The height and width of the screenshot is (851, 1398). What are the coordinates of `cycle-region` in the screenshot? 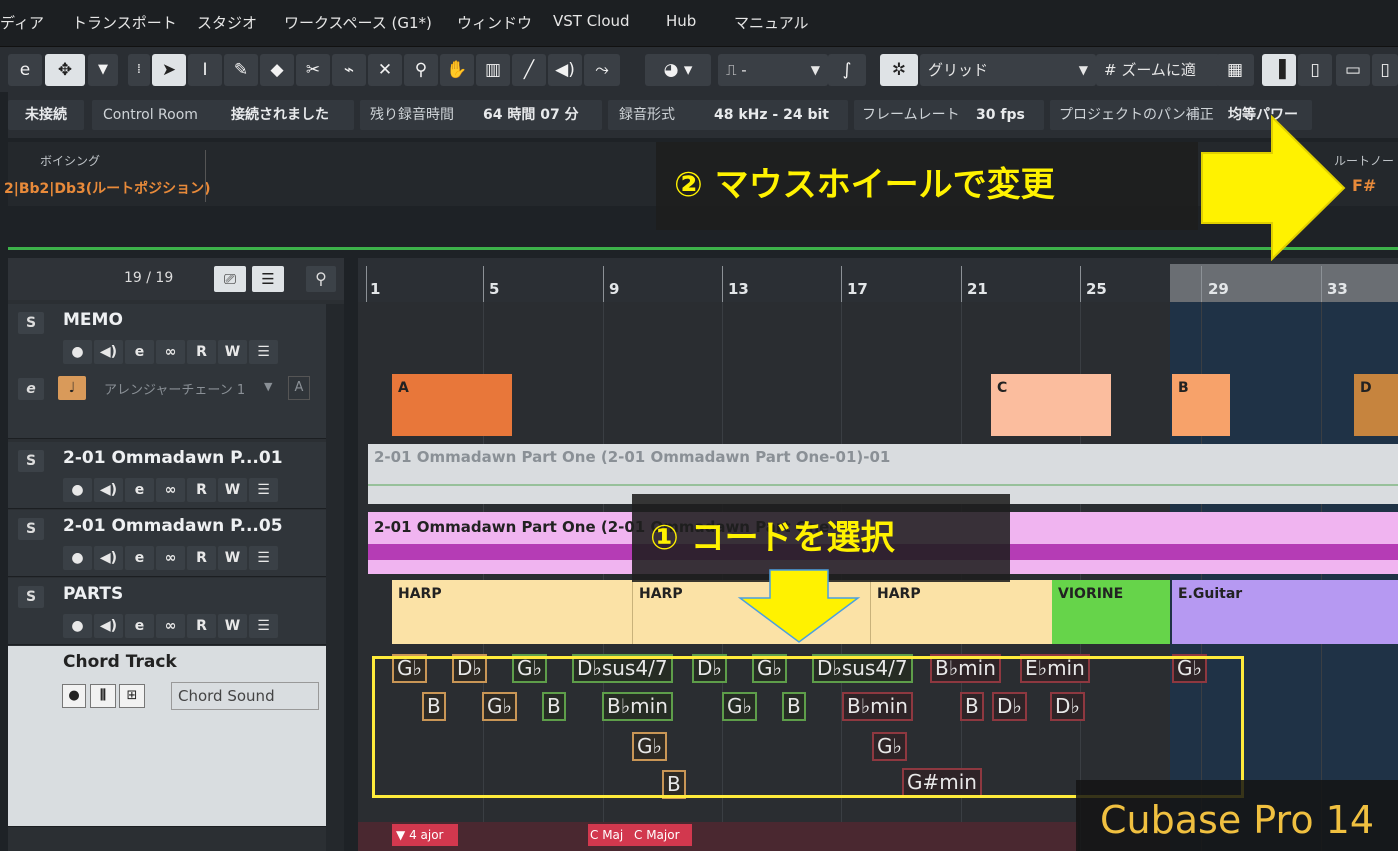 It's located at (1284, 283).